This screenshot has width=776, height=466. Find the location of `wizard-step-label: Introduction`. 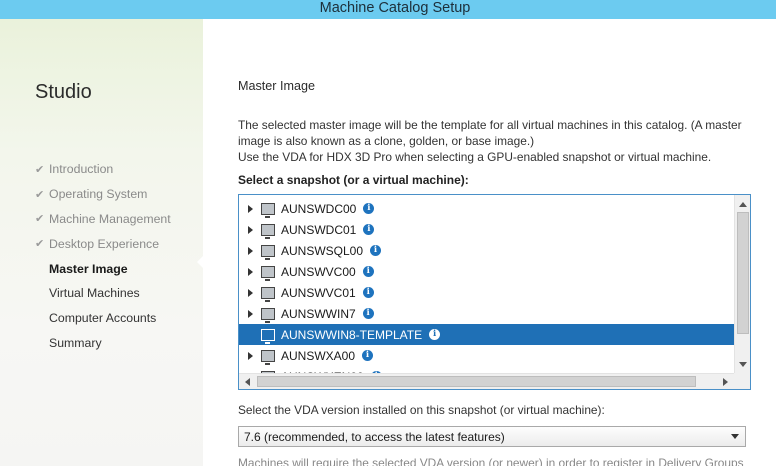

wizard-step-label: Introduction is located at coordinates (81, 169).